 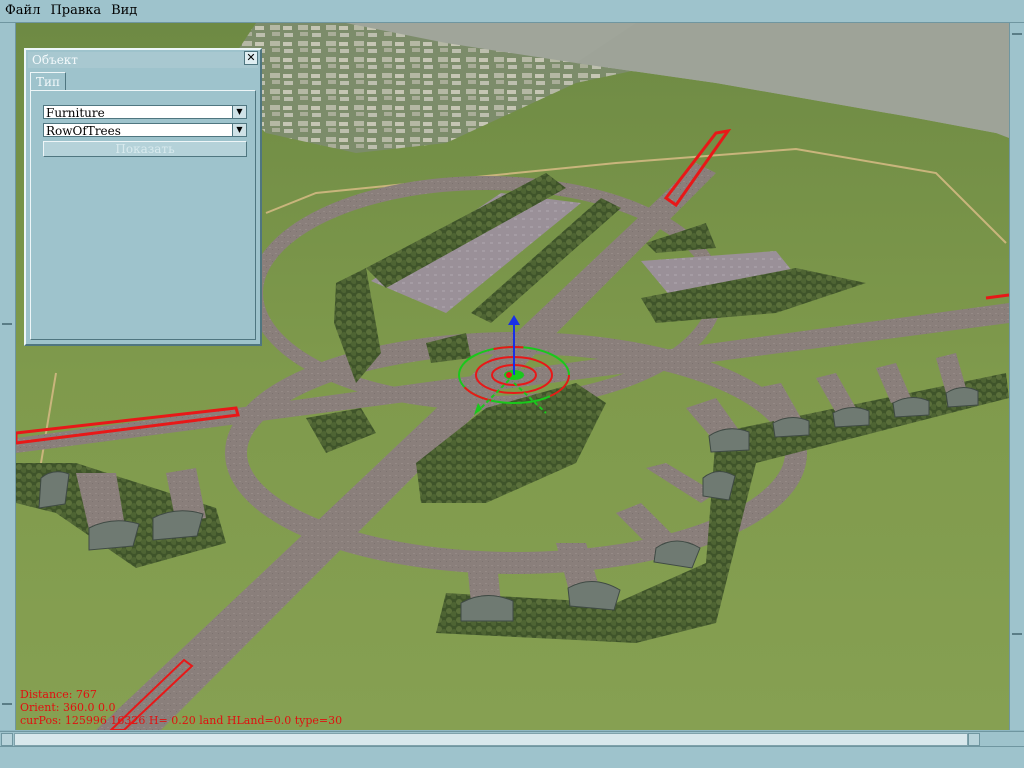 What do you see at coordinates (145, 149) in the screenshot?
I see `show-button: Показать` at bounding box center [145, 149].